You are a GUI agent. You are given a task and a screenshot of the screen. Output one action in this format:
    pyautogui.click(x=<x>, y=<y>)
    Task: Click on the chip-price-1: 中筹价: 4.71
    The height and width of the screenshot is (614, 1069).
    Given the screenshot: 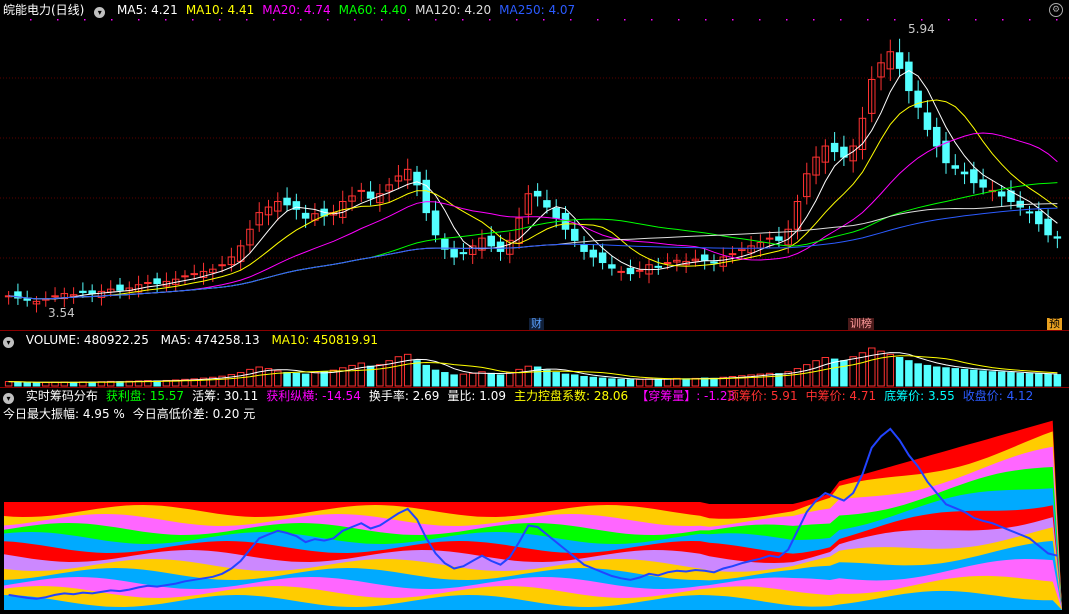 What is the action you would take?
    pyautogui.click(x=841, y=396)
    